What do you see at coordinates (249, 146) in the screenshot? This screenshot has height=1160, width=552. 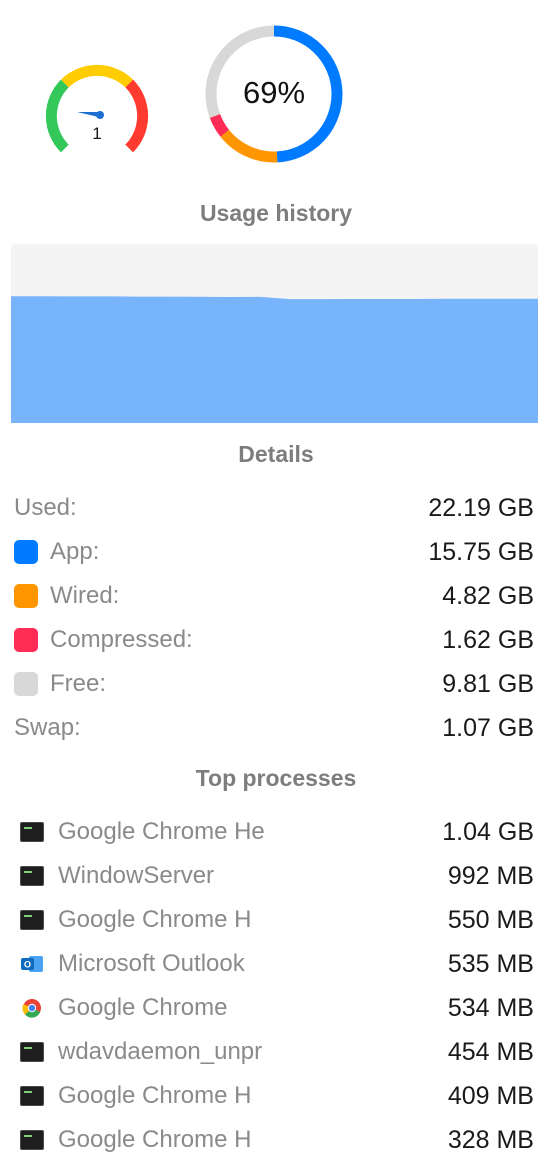 I see `donut-segment-wired` at bounding box center [249, 146].